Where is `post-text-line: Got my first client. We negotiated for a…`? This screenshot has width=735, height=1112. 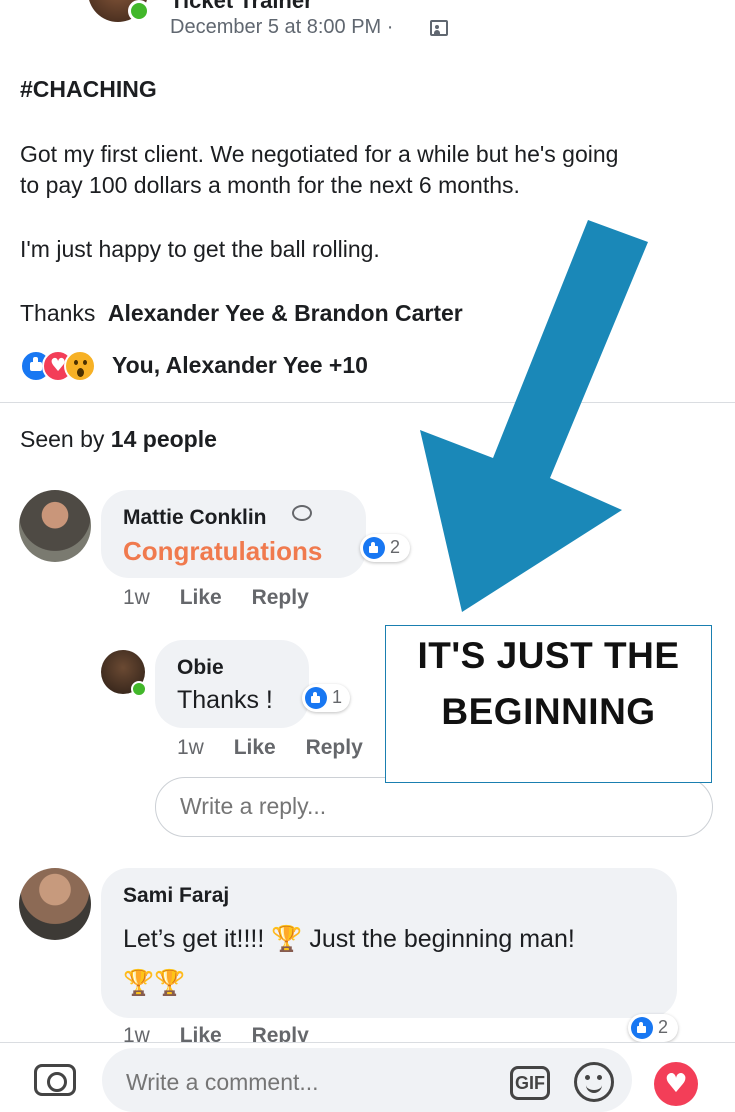 post-text-line: Got my first client. We negotiated for a… is located at coordinates (319, 154).